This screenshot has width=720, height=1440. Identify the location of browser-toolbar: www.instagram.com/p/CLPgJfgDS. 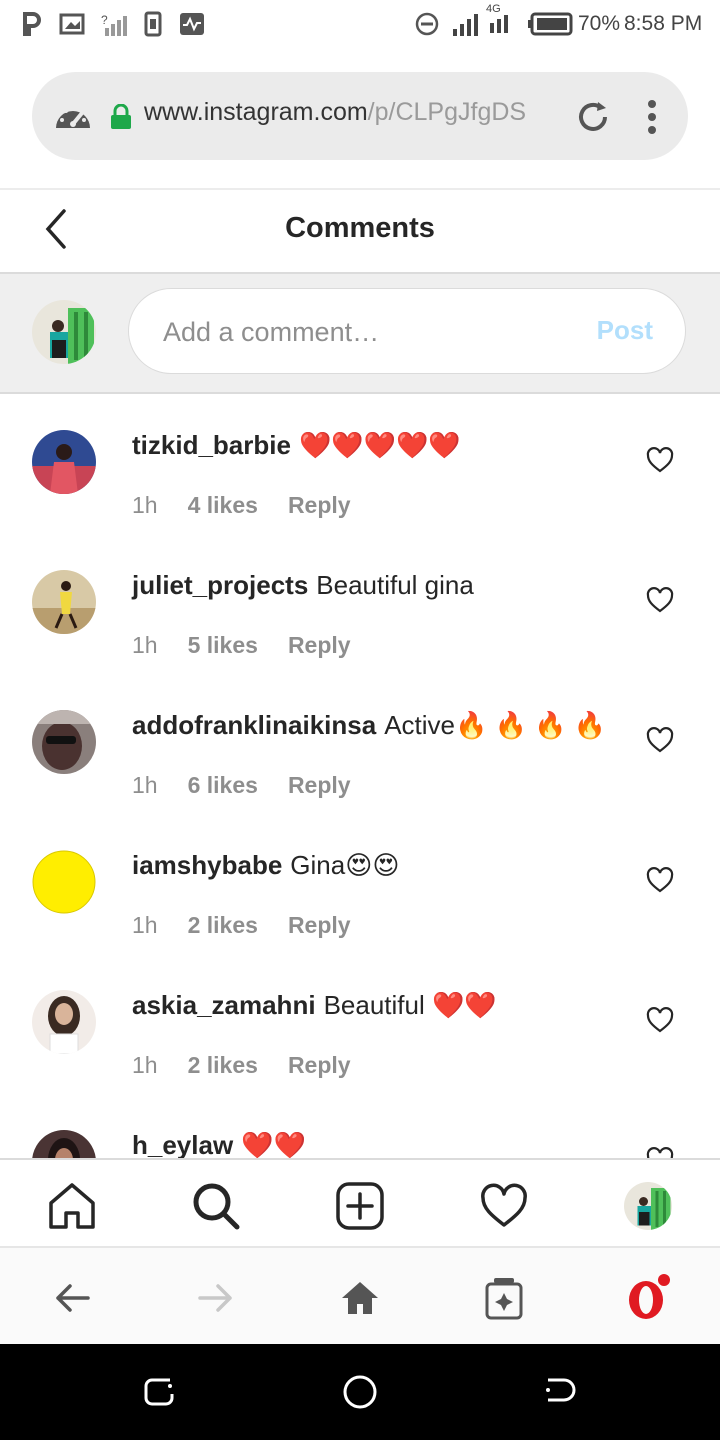
(360, 119).